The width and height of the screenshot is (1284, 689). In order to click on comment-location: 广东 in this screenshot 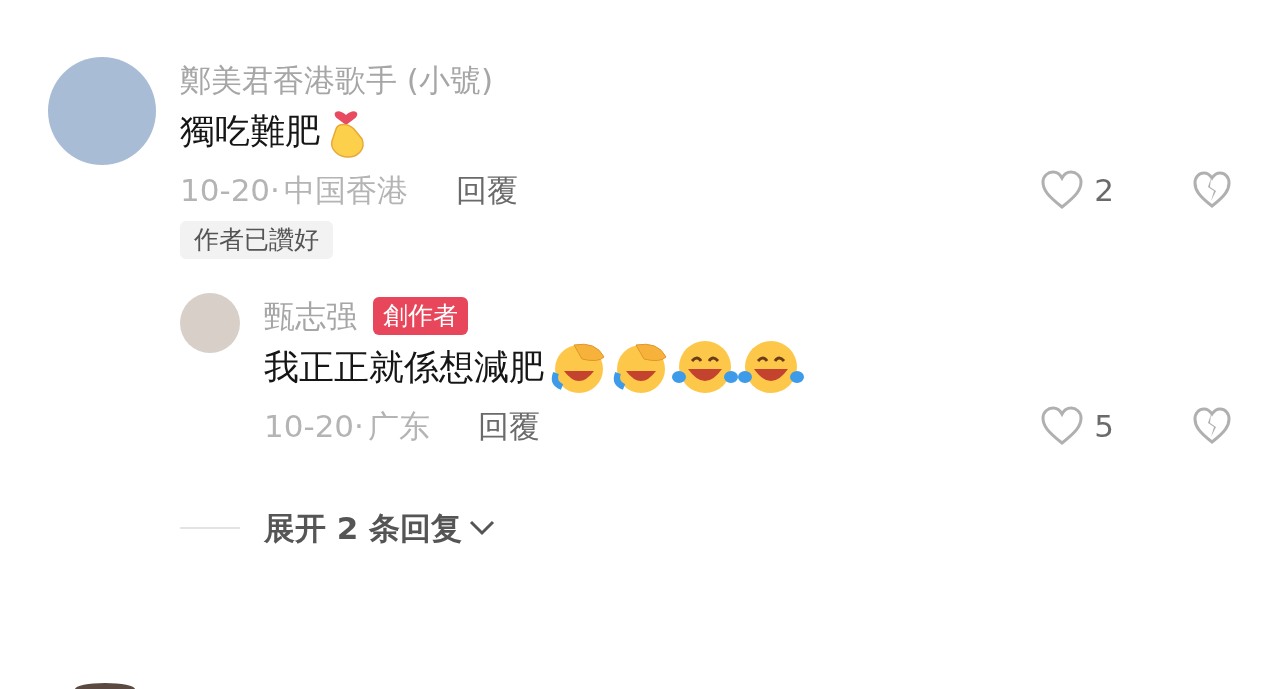, I will do `click(398, 426)`.